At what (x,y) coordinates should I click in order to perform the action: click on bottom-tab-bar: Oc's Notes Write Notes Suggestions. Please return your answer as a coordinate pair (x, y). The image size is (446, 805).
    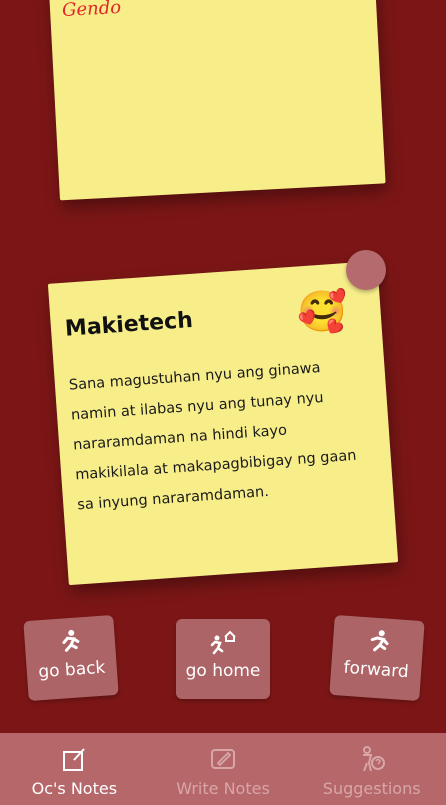
    Looking at the image, I should click on (223, 769).